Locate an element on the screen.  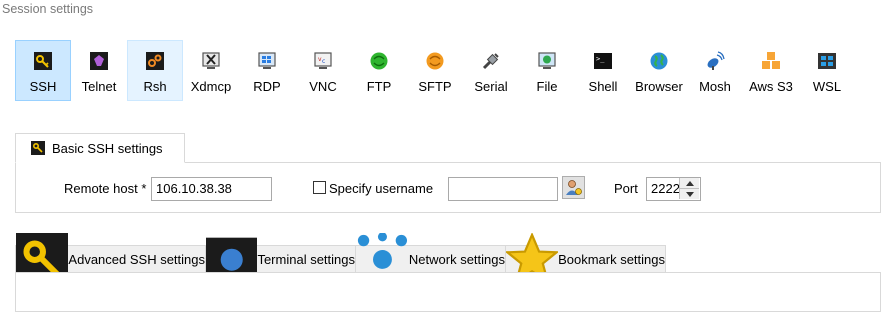
svg-text: c is located at coordinates (323, 61).